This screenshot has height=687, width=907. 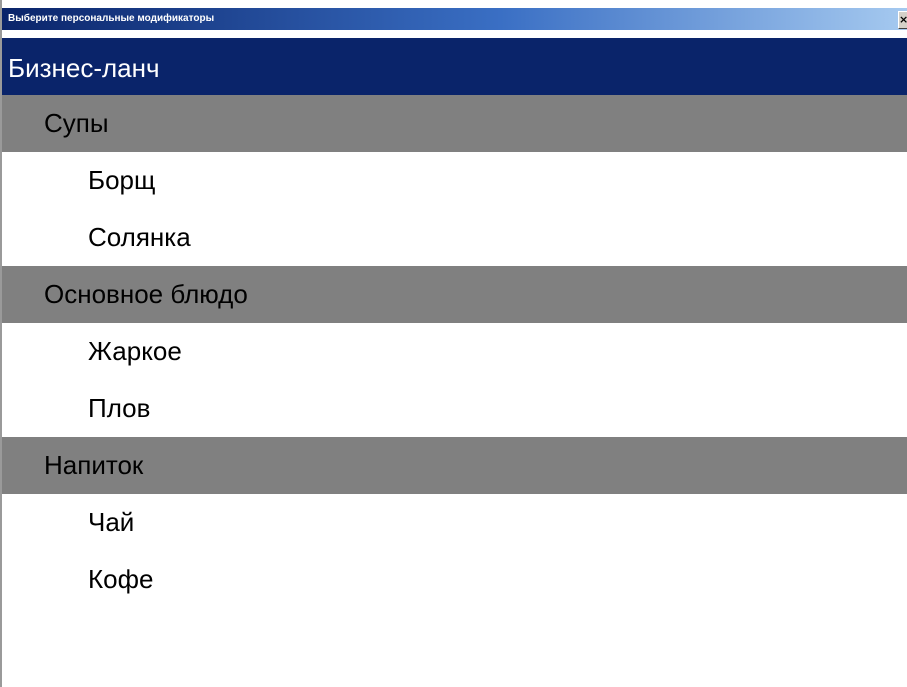 What do you see at coordinates (111, 18) in the screenshot?
I see `window-title: Выберите персональные модификаторы` at bounding box center [111, 18].